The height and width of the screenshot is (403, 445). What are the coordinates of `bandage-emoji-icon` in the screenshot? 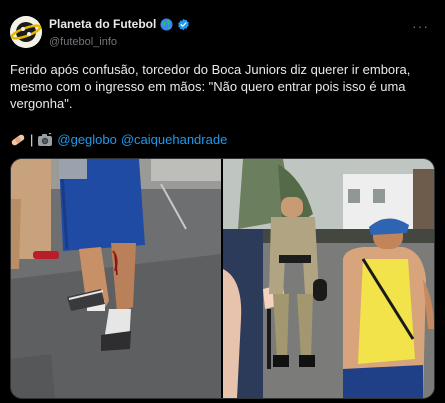 It's located at (18, 139).